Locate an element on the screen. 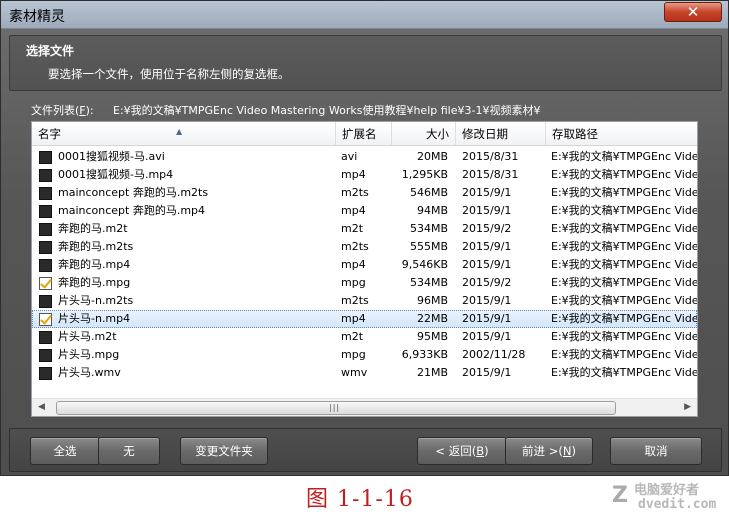  cell-size: 534MB is located at coordinates (428, 282).